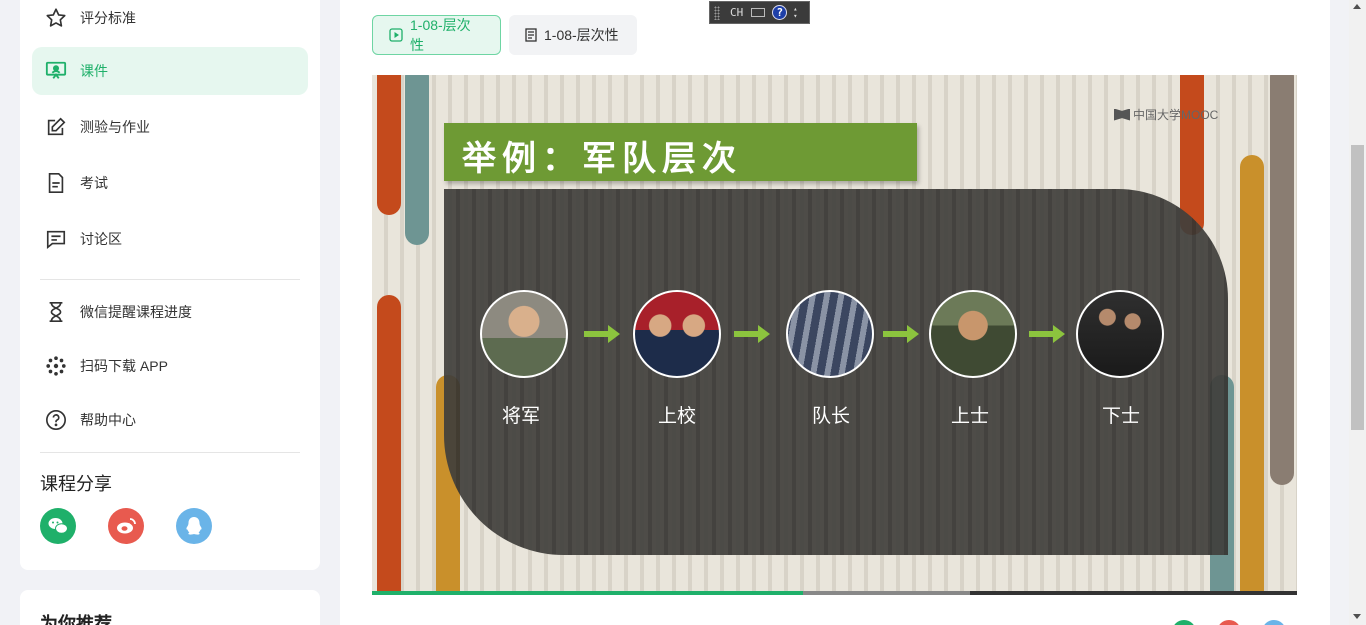  I want to click on corporal-photo, so click(1120, 334).